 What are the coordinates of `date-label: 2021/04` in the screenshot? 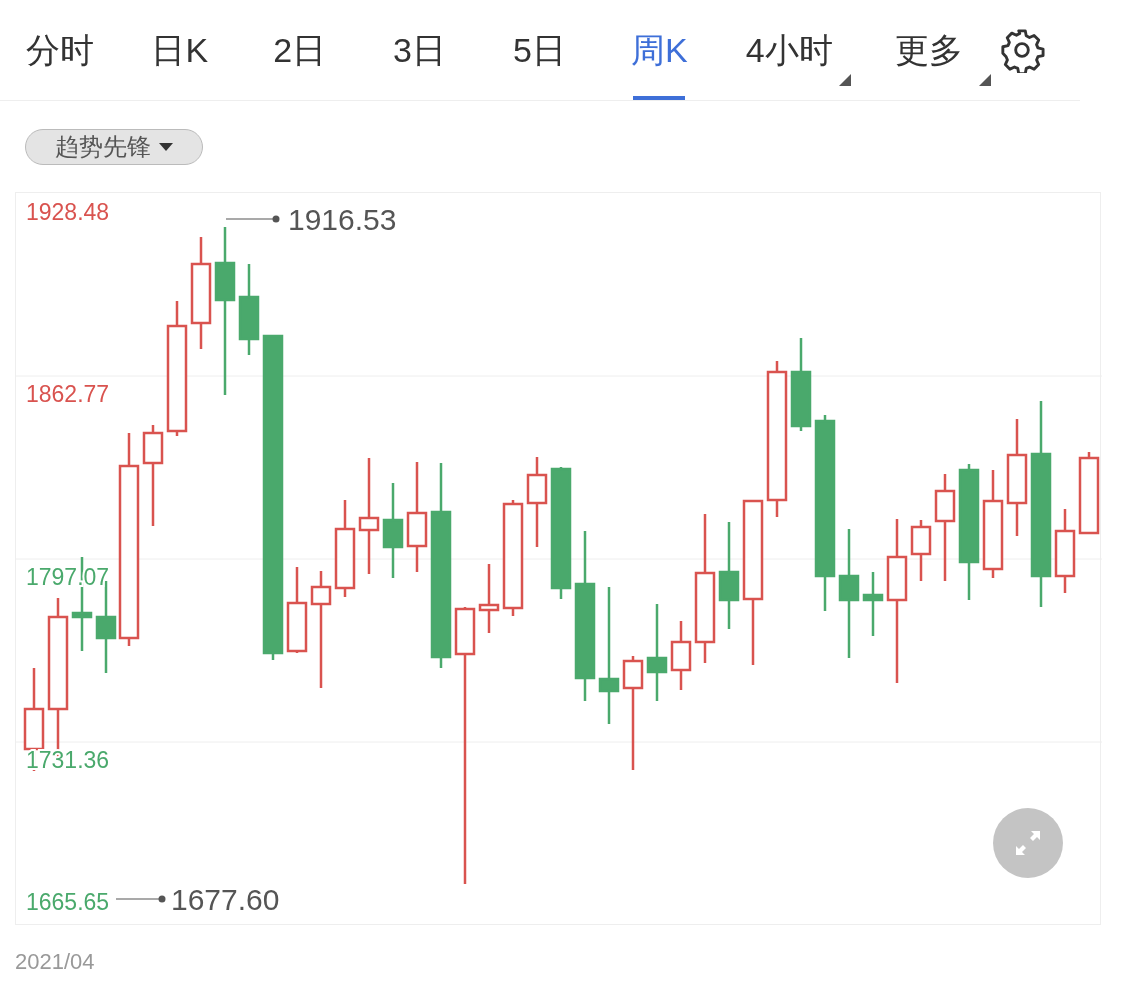 It's located at (55, 962).